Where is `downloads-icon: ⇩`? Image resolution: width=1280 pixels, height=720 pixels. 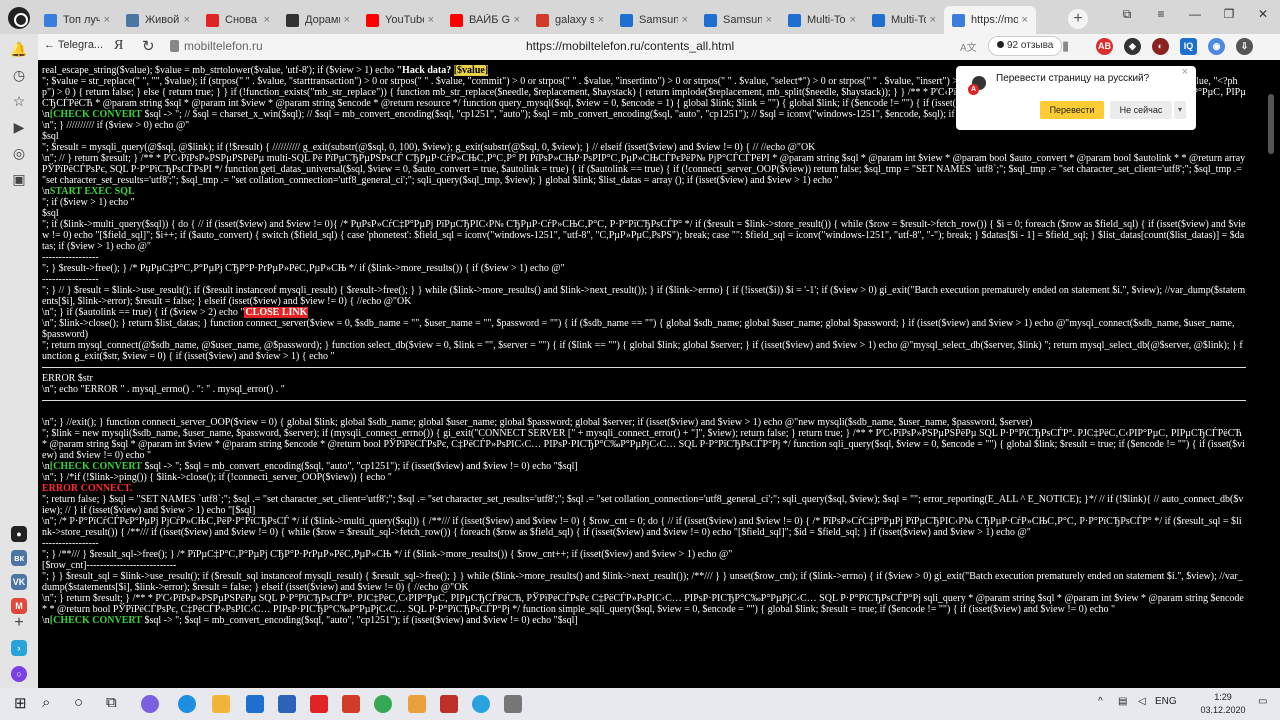 downloads-icon: ⇩ is located at coordinates (1244, 46).